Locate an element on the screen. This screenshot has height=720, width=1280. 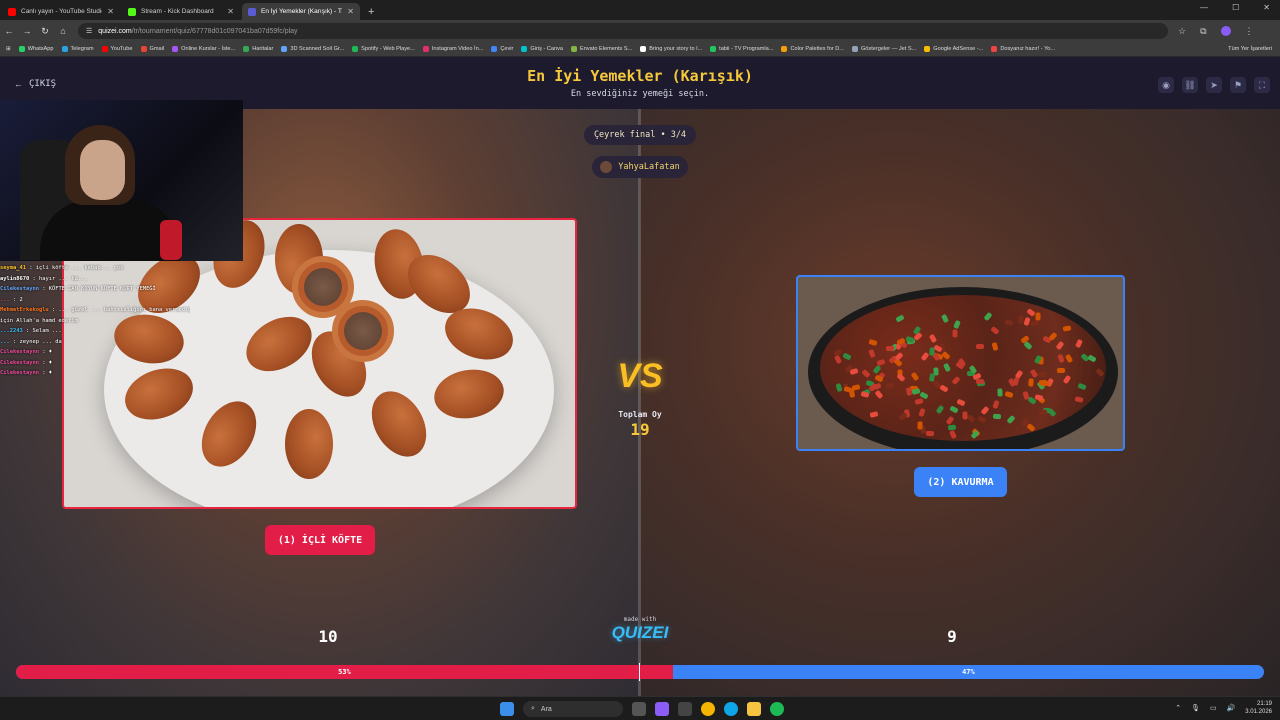
kick-icon is located at coordinates (132, 11).